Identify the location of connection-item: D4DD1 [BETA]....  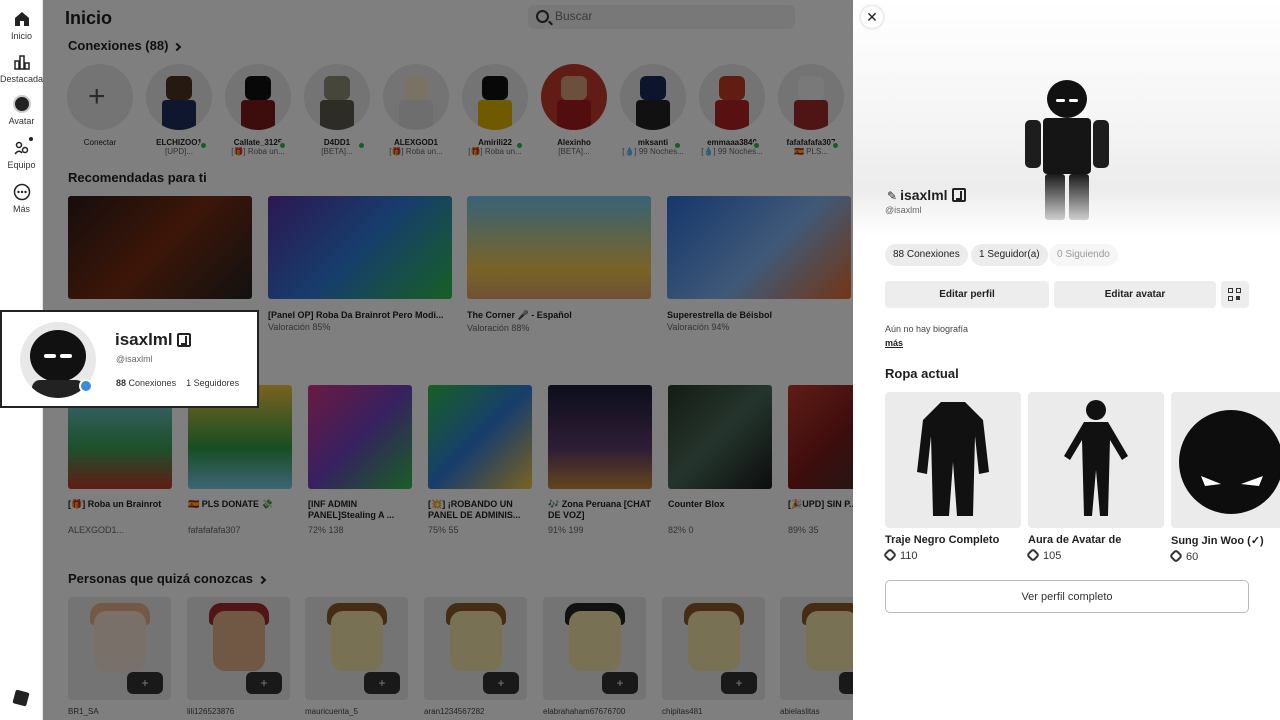
(337, 110).